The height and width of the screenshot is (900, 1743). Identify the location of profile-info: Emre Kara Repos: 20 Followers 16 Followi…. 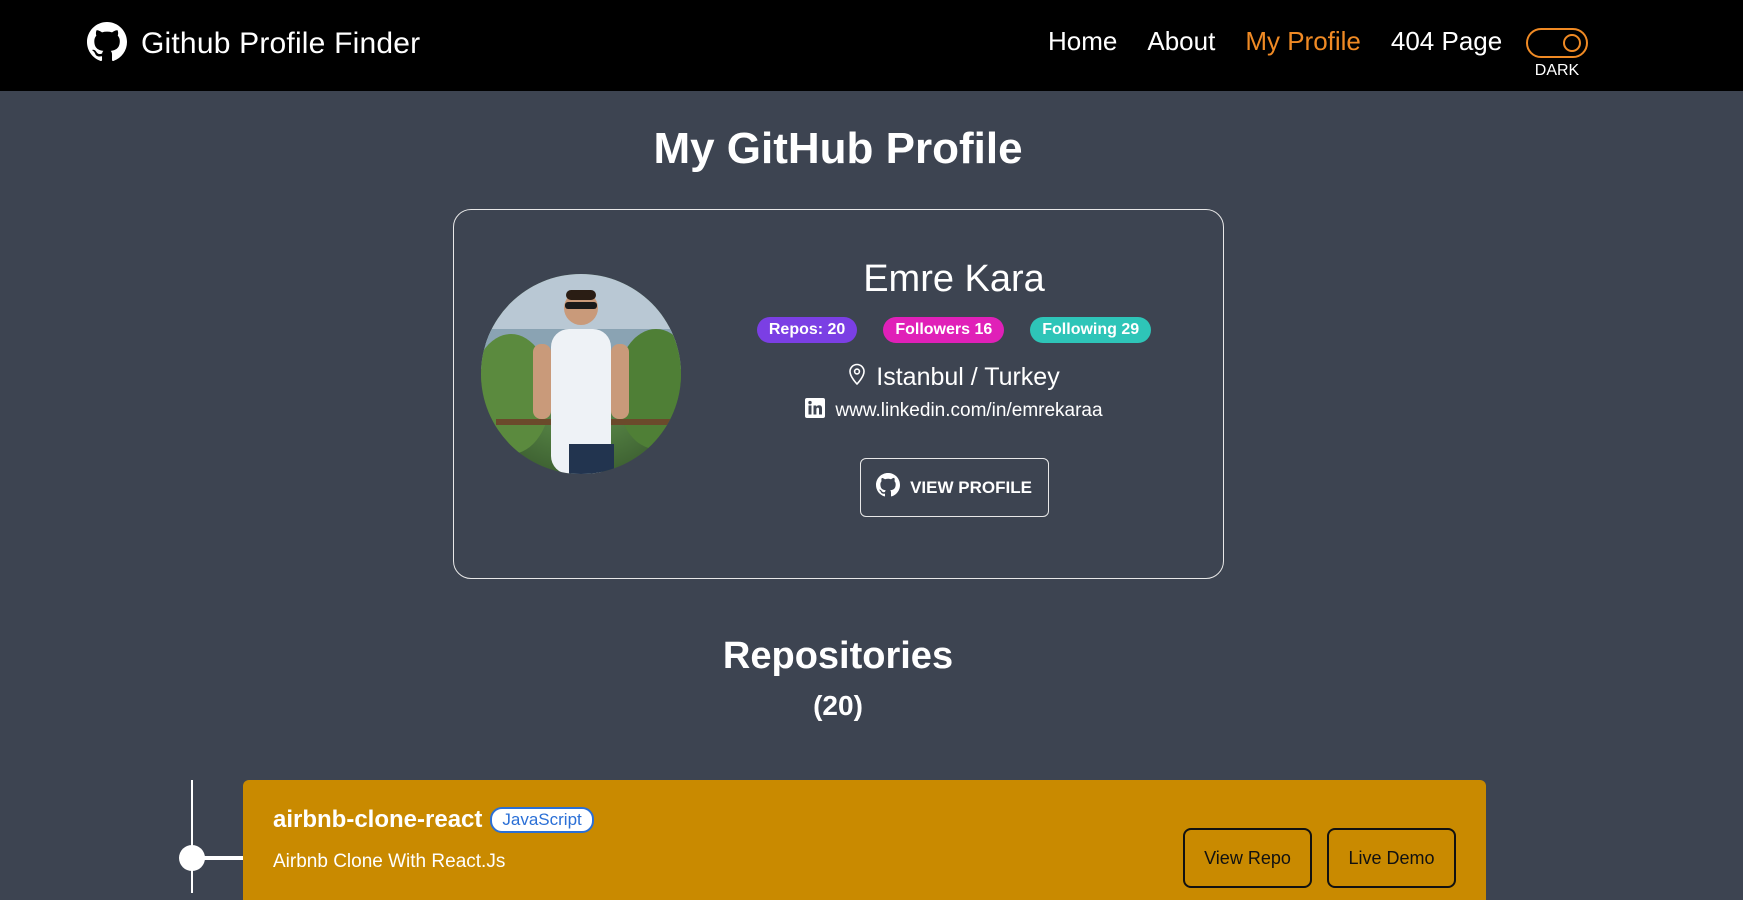
(954, 387).